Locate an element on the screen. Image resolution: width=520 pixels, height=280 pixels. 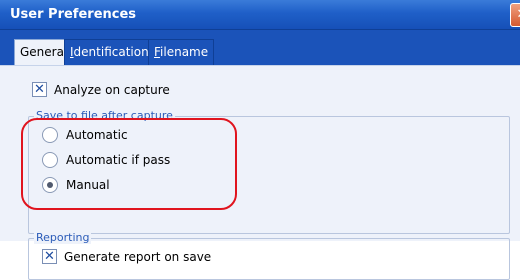
analyze-on-capture-checkbox: ✕ is located at coordinates (39, 89).